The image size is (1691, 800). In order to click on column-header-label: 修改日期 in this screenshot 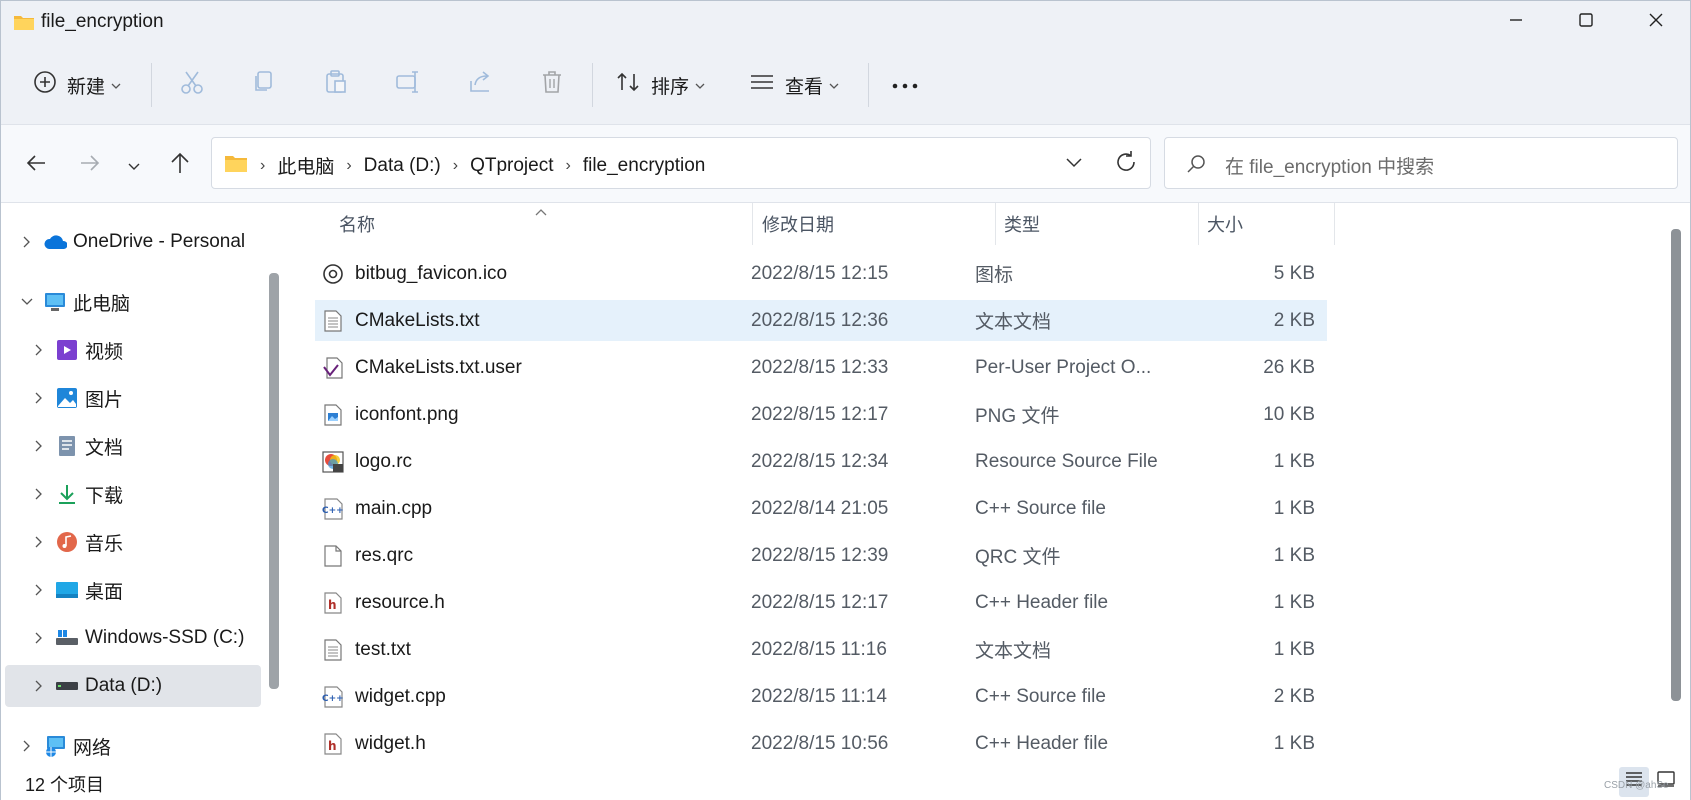, I will do `click(798, 225)`.